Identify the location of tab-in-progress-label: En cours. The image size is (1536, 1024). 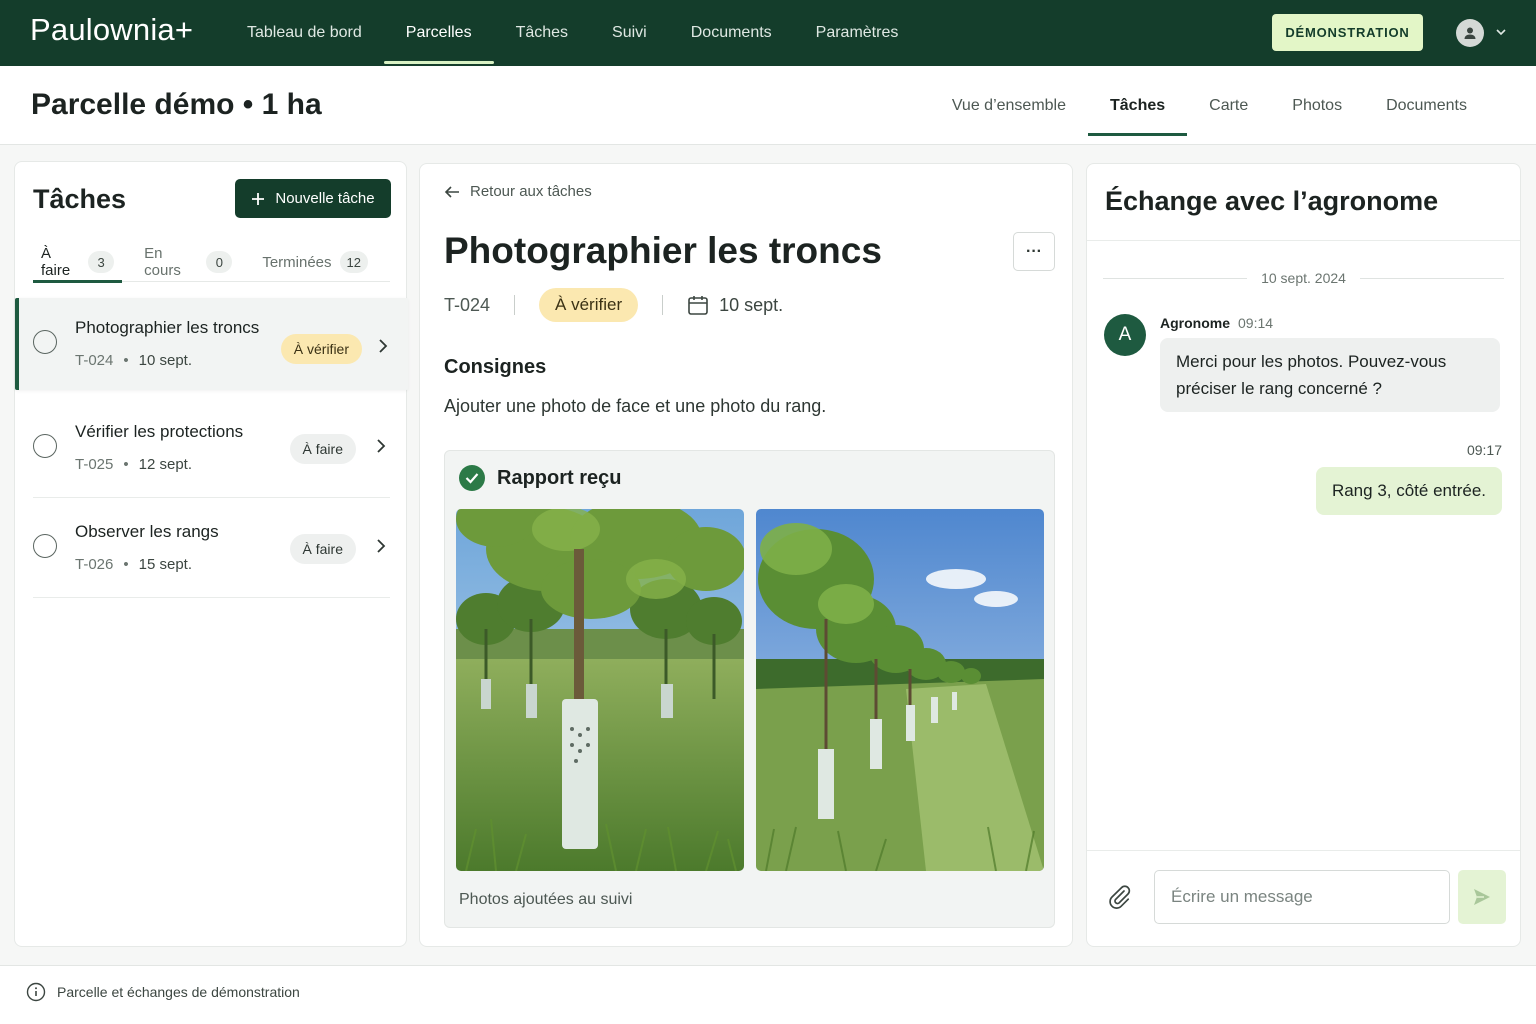
(162, 262).